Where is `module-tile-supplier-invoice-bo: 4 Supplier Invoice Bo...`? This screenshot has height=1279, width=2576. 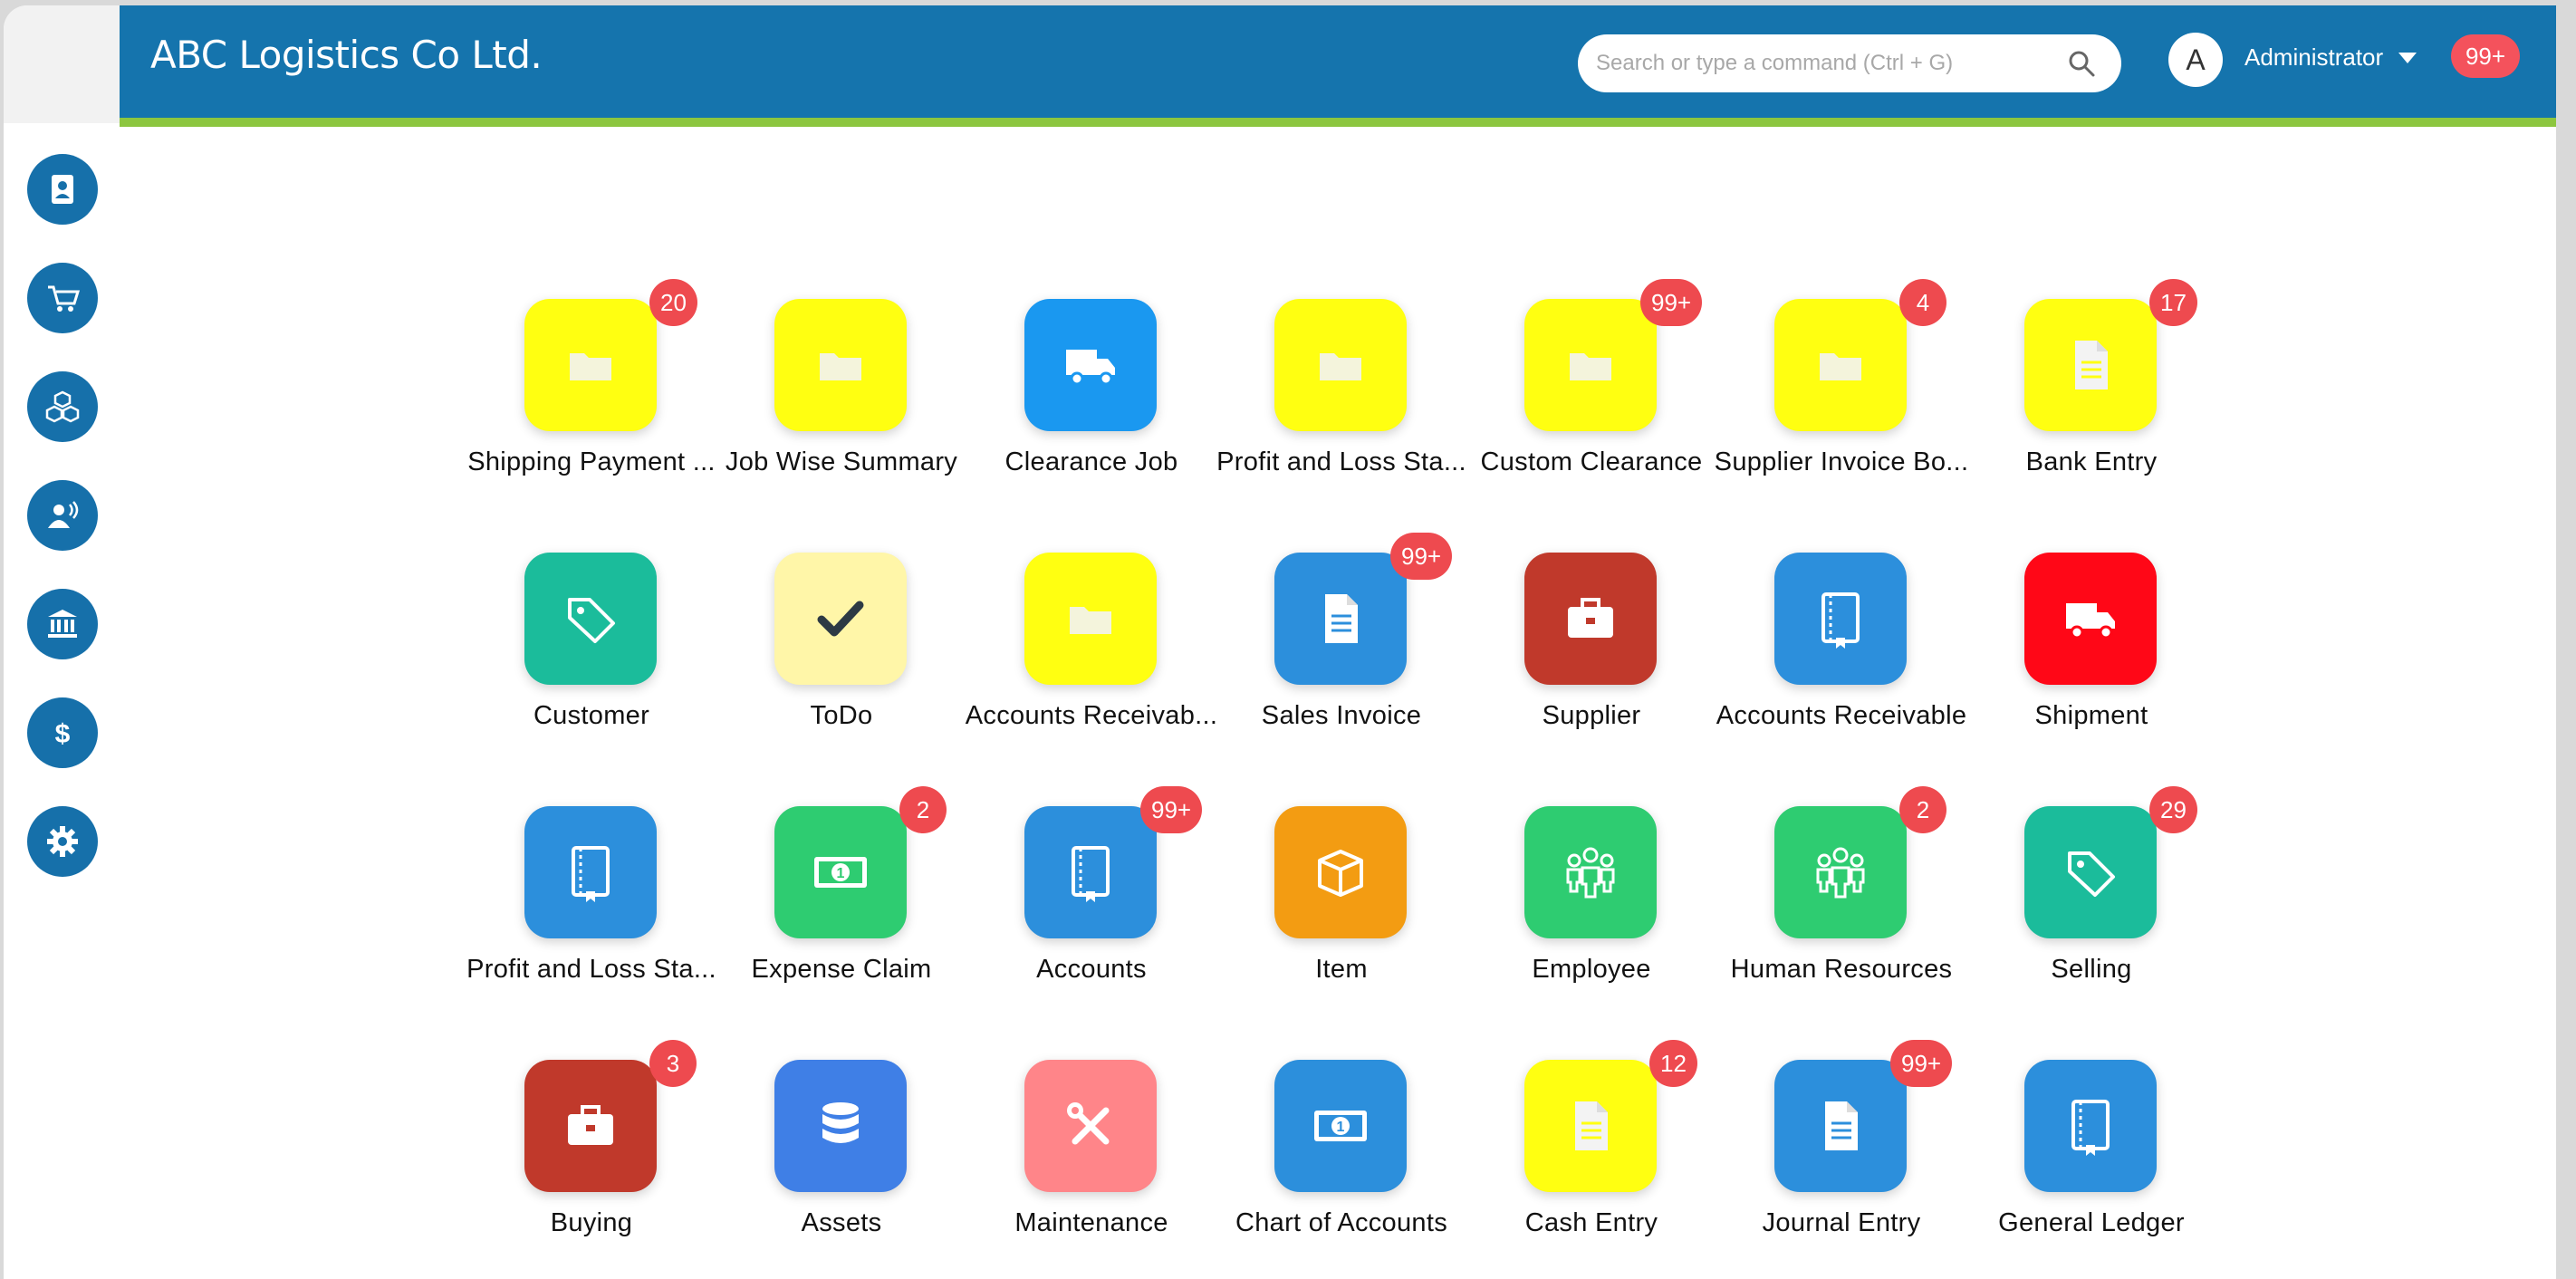
module-tile-supplier-invoice-bo: 4 Supplier Invoice Bo... is located at coordinates (1841, 393).